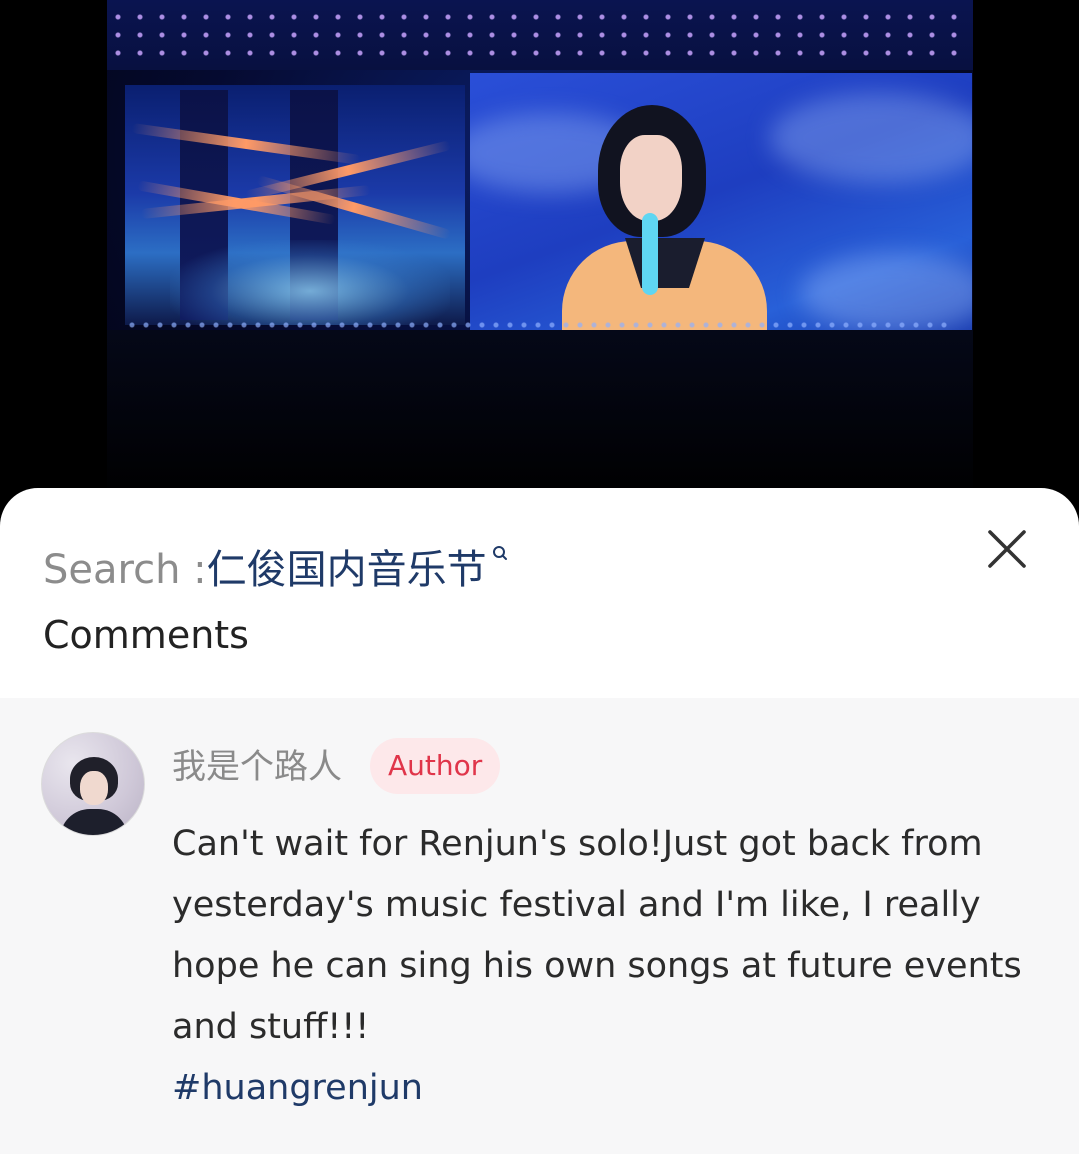 This screenshot has height=1154, width=1079. I want to click on author-badge: Author, so click(435, 766).